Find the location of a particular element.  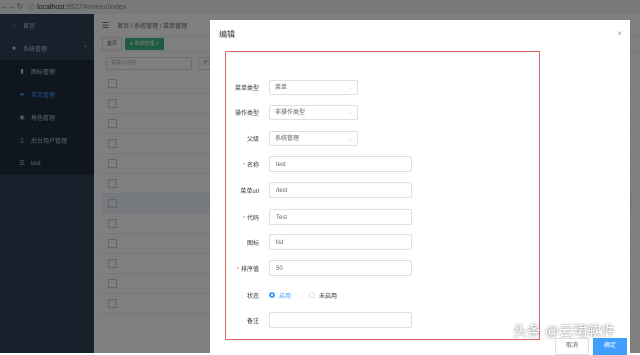

form-row-url: 菜单url /test is located at coordinates (382, 190).